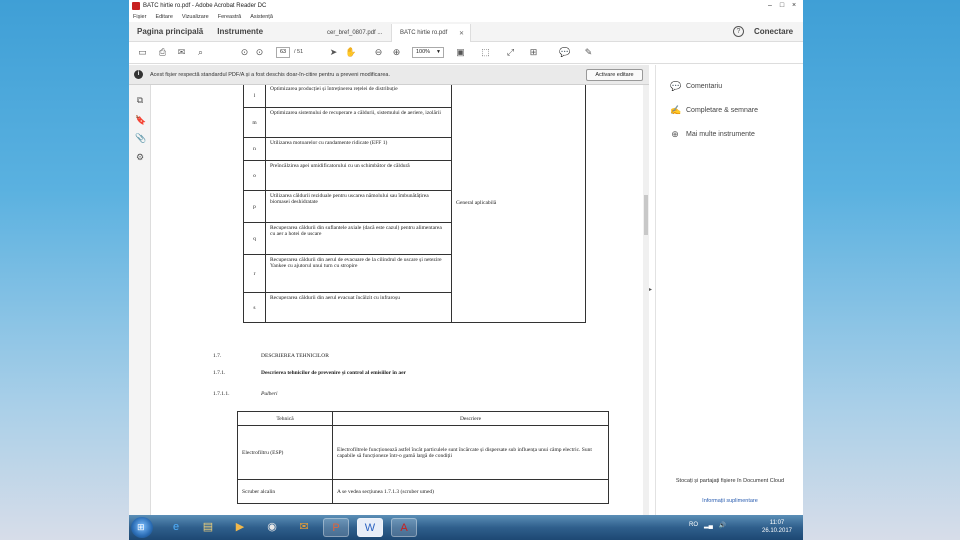  What do you see at coordinates (140, 100) in the screenshot?
I see `page-thumbnails-icon: ⧉` at bounding box center [140, 100].